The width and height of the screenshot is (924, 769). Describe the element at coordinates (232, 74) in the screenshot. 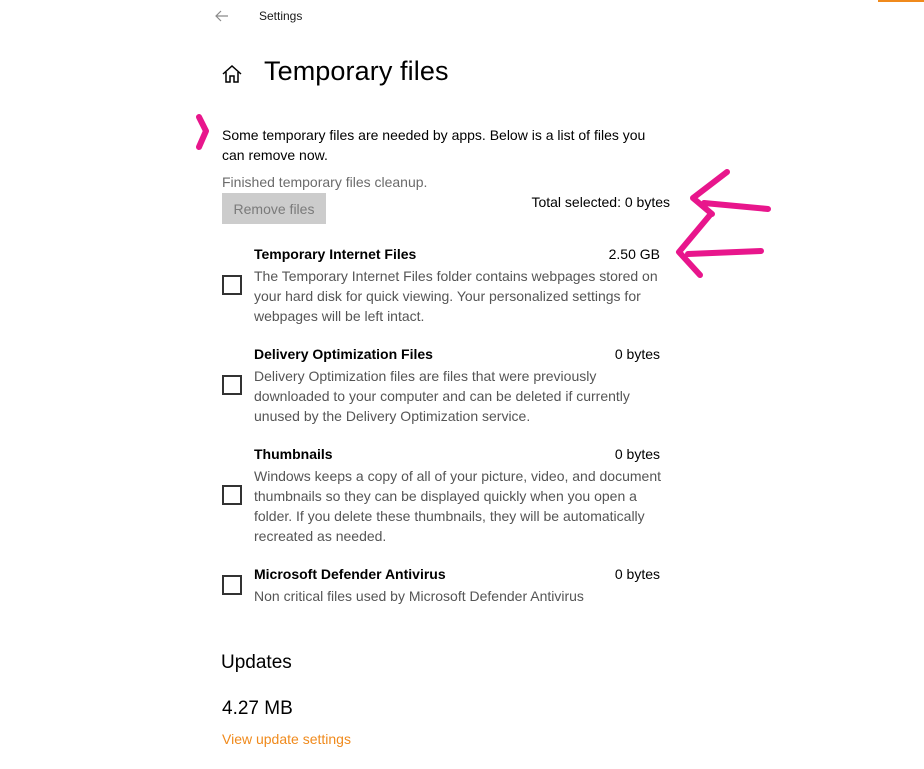

I see `home-icon` at that location.